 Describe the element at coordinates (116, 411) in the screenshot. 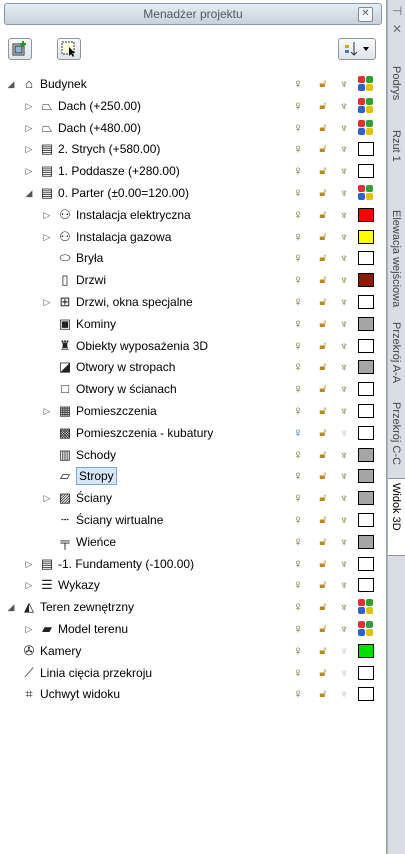

I see `tree-item-label: Pomieszczenia` at that location.